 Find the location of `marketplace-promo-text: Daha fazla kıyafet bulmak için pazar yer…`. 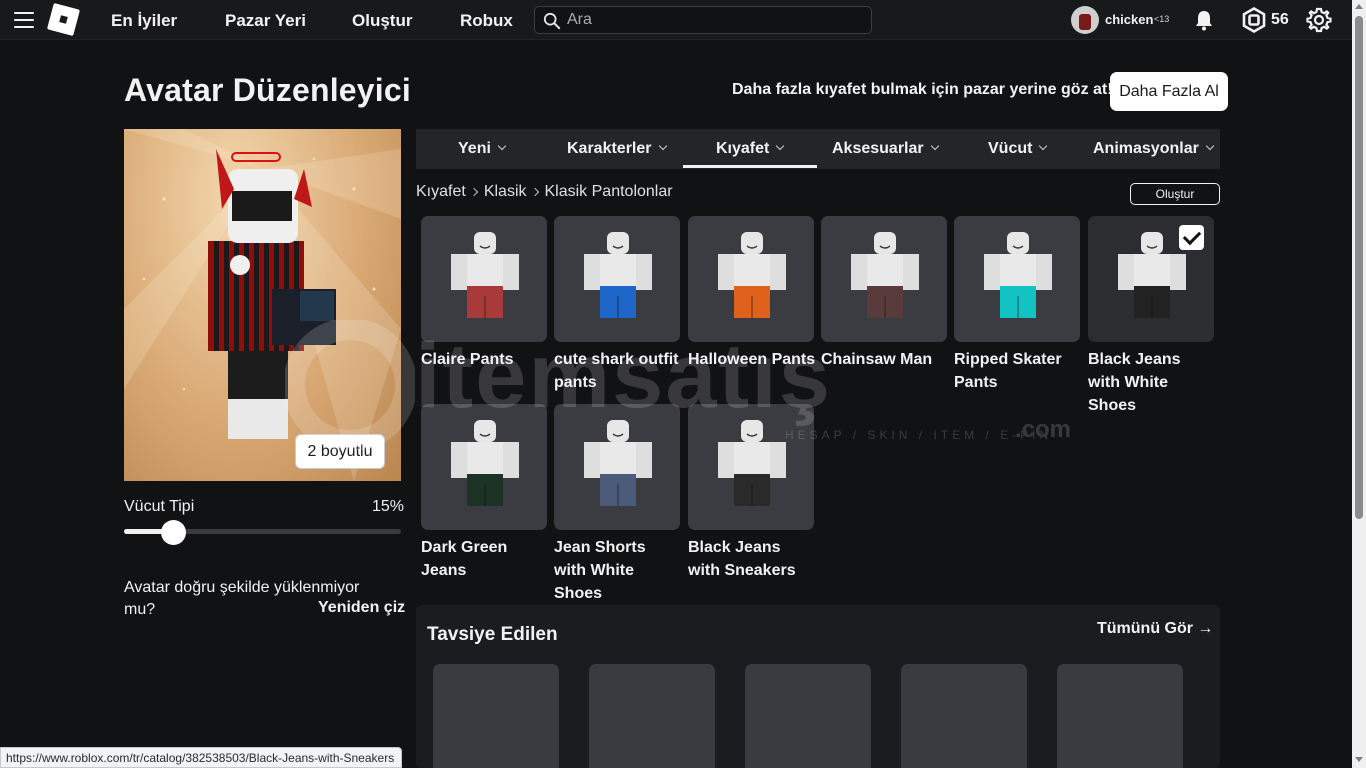

marketplace-promo-text: Daha fazla kıyafet bulmak için pazar yer… is located at coordinates (922, 89).